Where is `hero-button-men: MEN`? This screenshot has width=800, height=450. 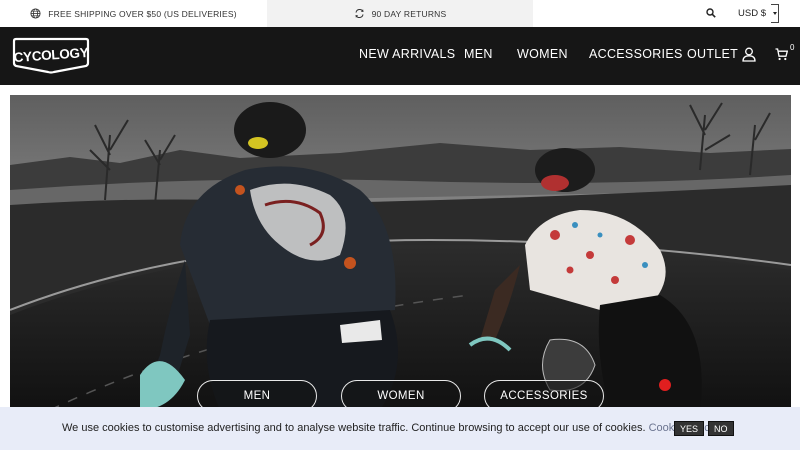
hero-button-men: MEN is located at coordinates (257, 395).